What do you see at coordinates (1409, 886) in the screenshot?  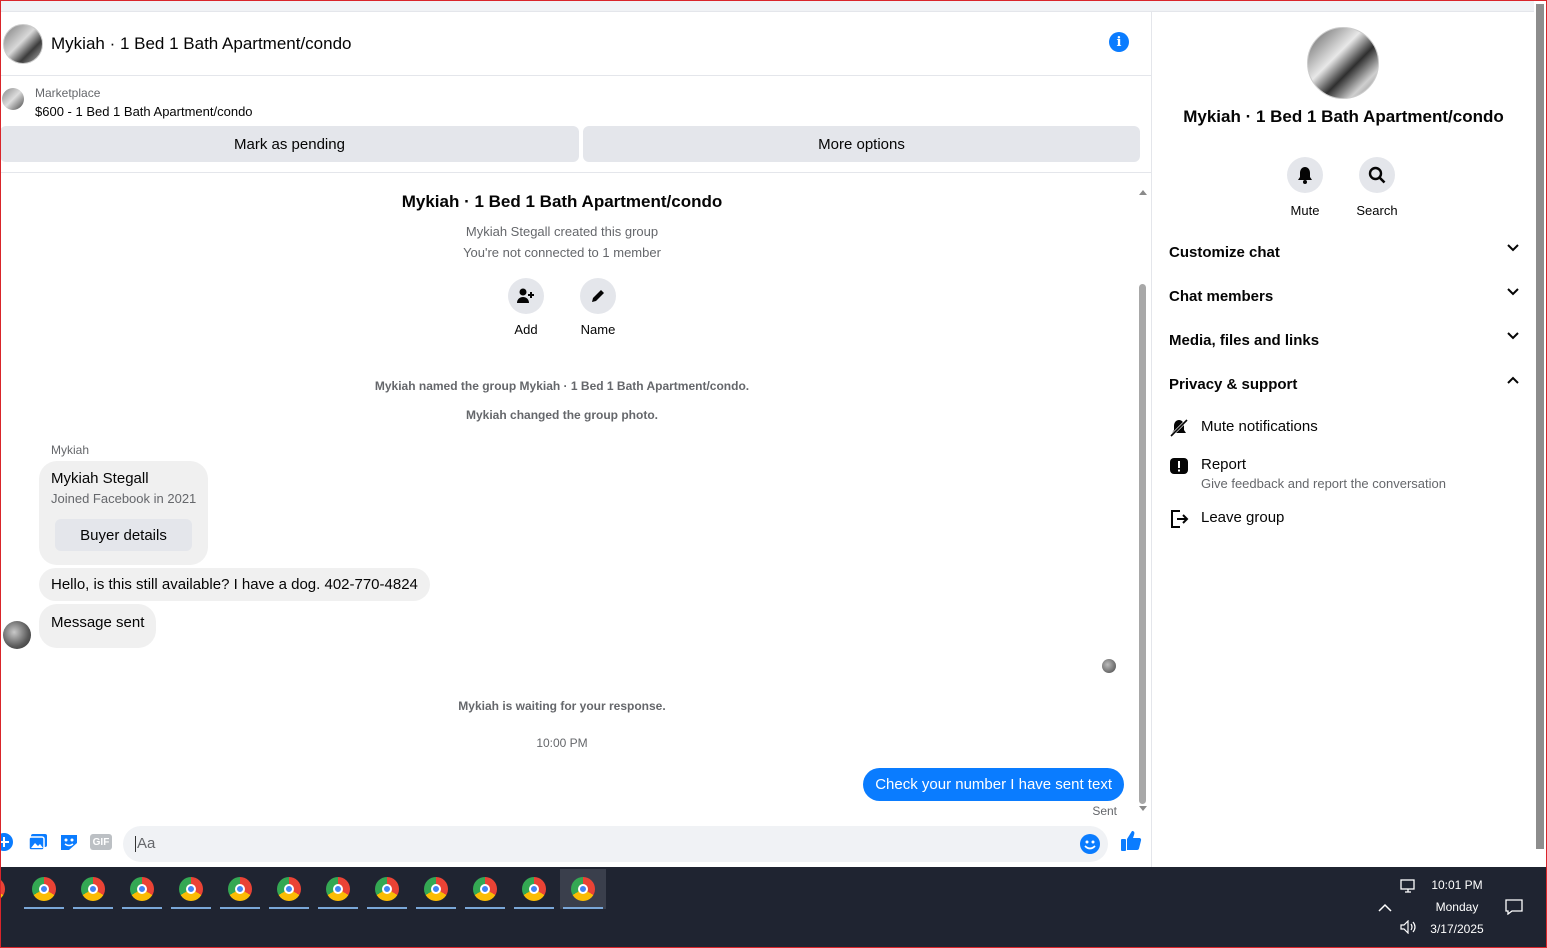 I see `network-icon` at bounding box center [1409, 886].